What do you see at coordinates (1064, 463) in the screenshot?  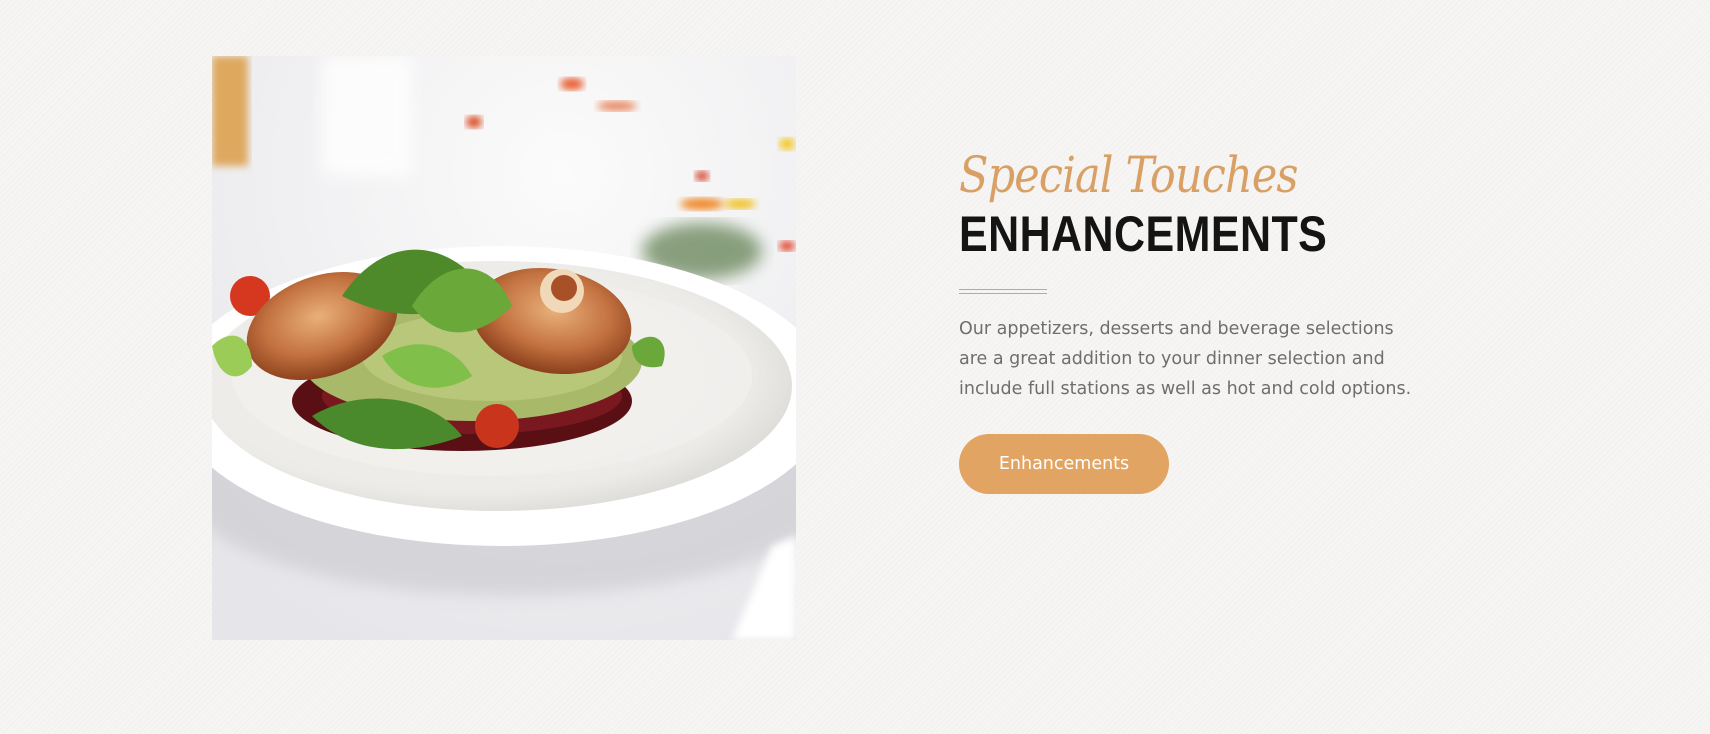 I see `enhancements-button: Enhancements` at bounding box center [1064, 463].